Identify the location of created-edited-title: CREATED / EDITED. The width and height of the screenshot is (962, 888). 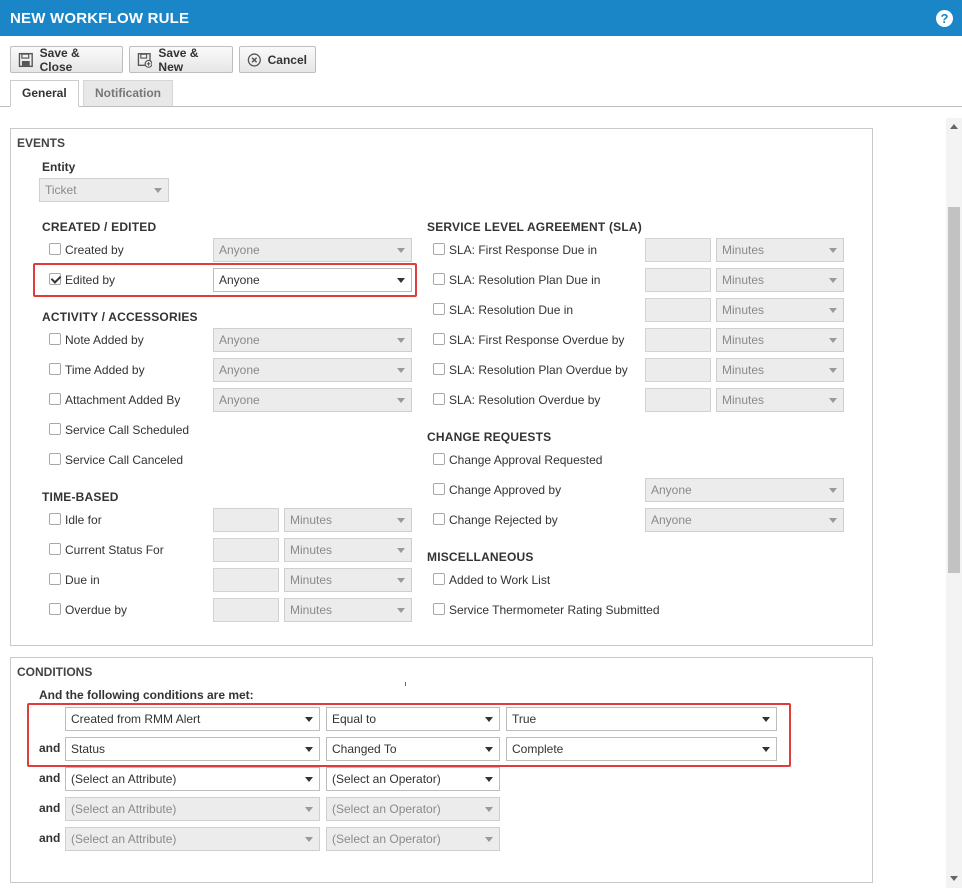
(99, 227).